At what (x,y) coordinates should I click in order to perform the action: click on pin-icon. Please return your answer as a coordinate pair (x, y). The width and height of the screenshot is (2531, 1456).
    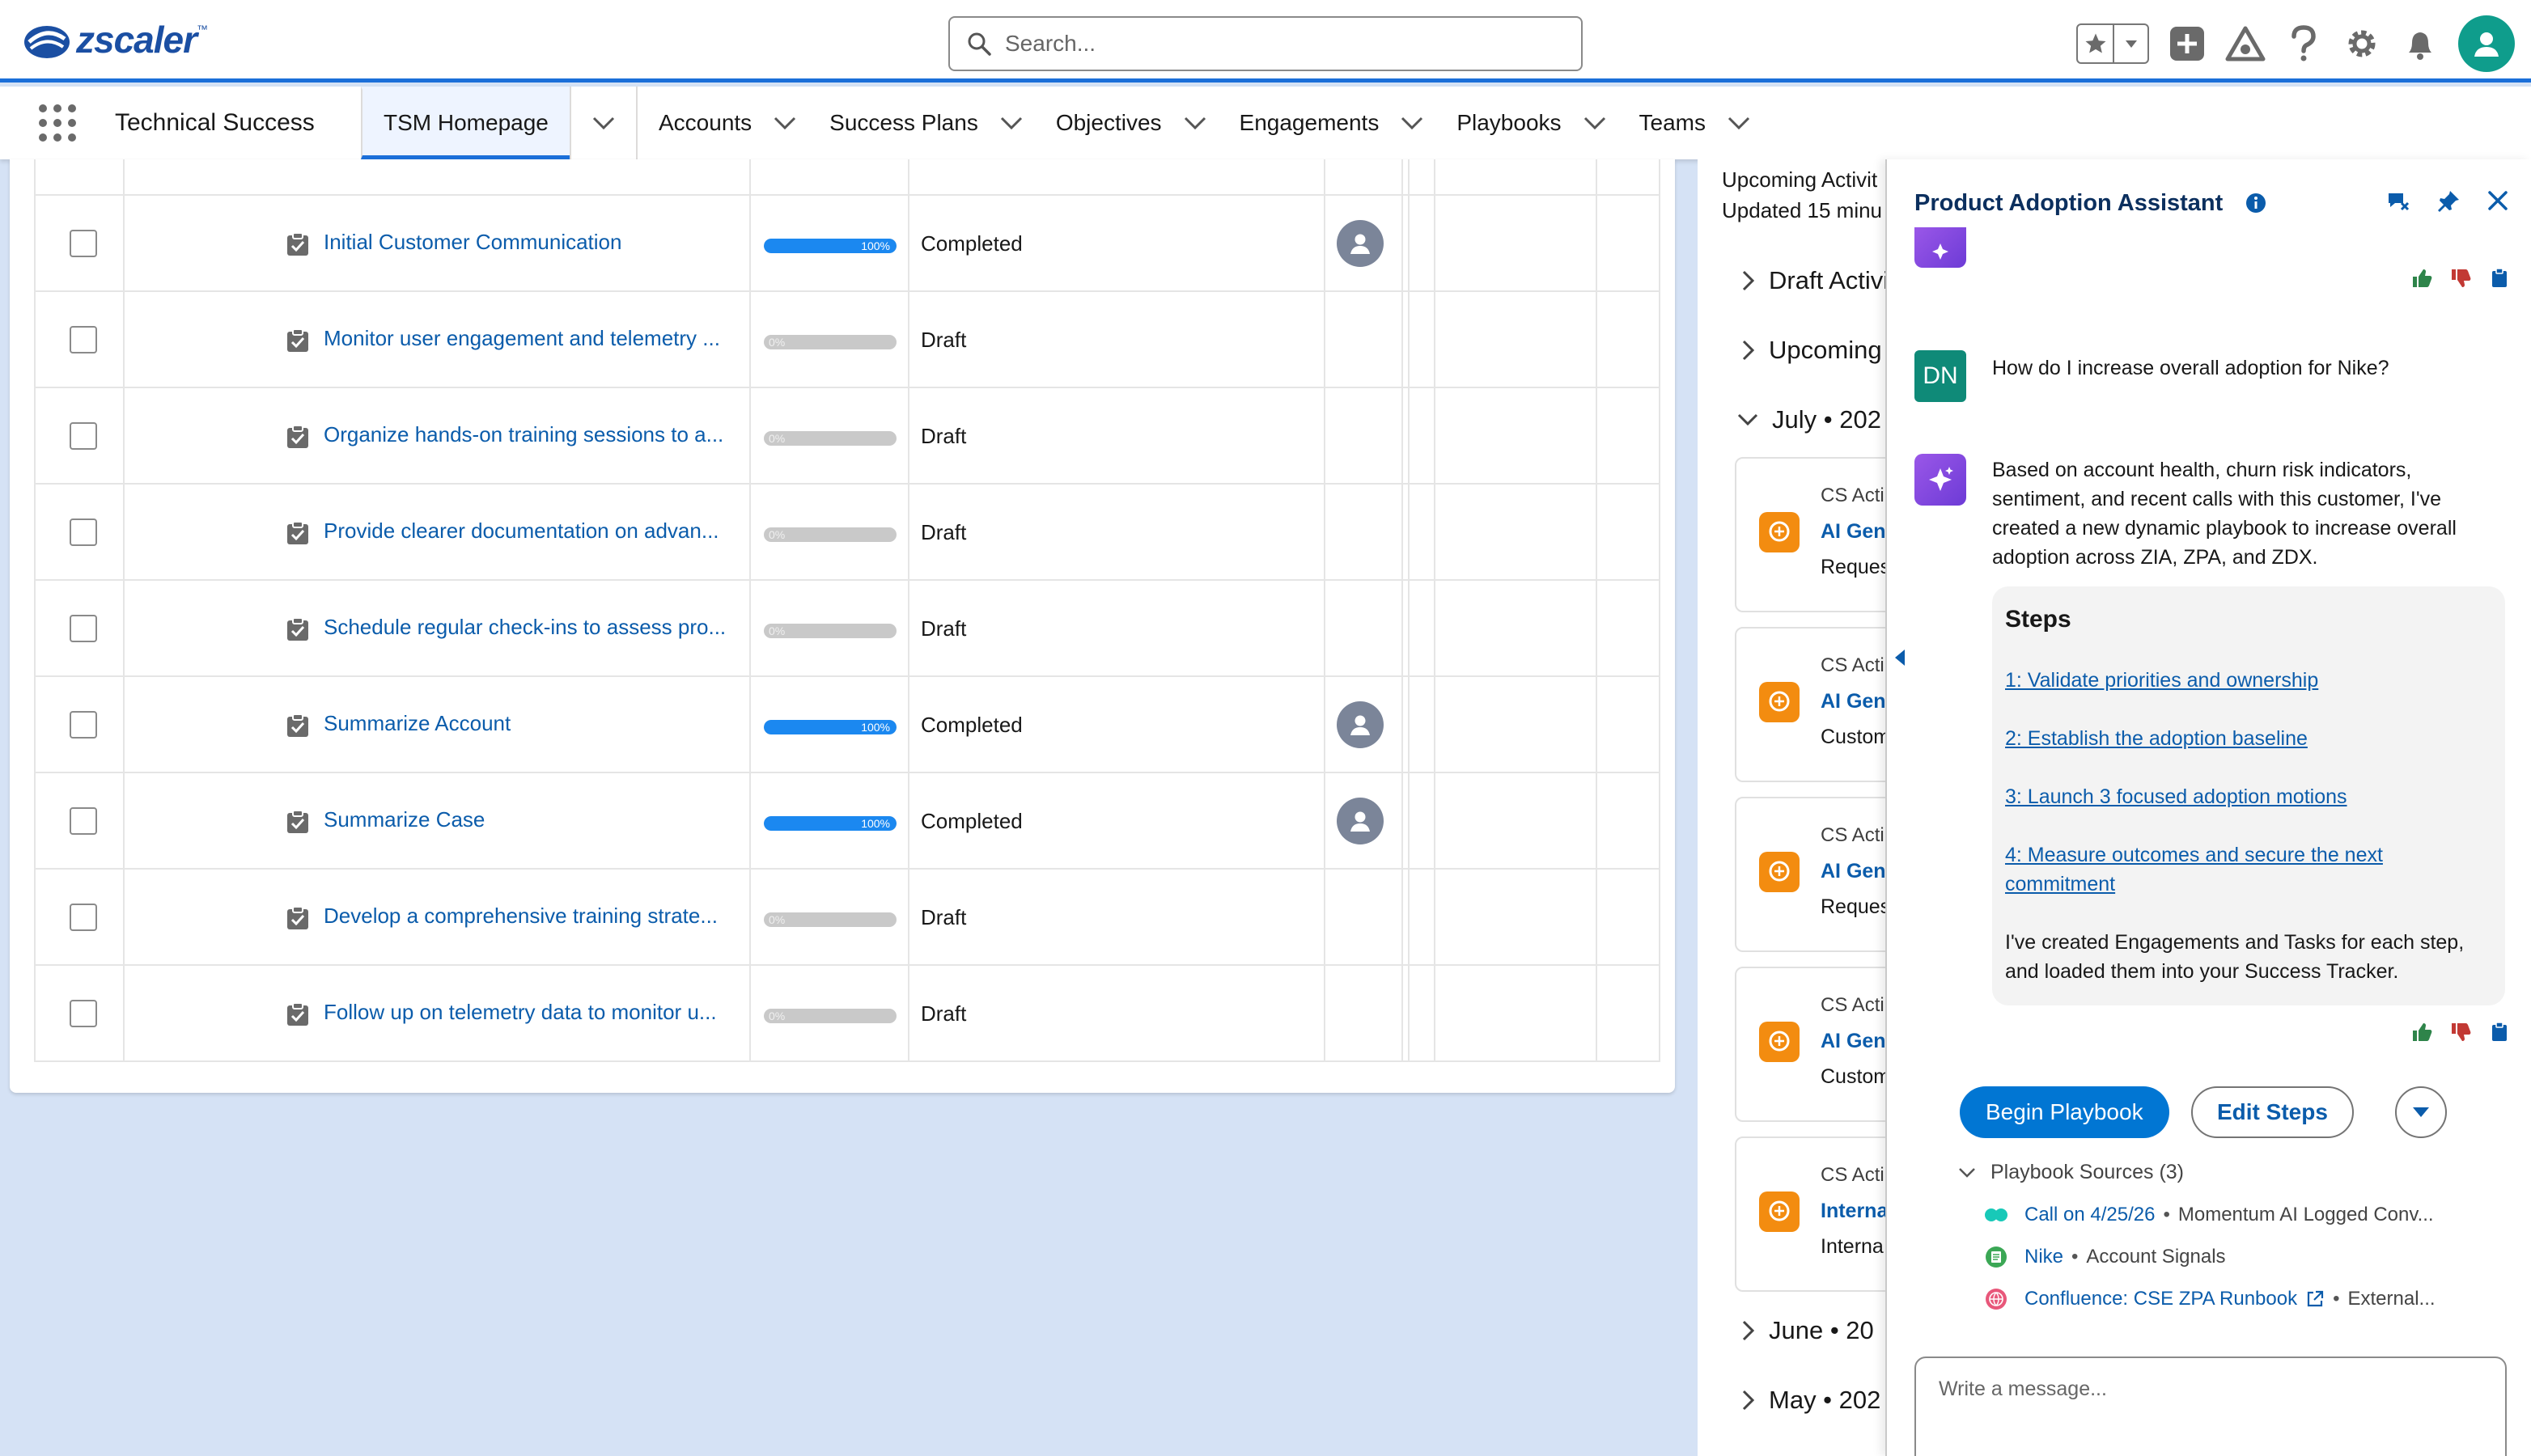
    Looking at the image, I should click on (2448, 201).